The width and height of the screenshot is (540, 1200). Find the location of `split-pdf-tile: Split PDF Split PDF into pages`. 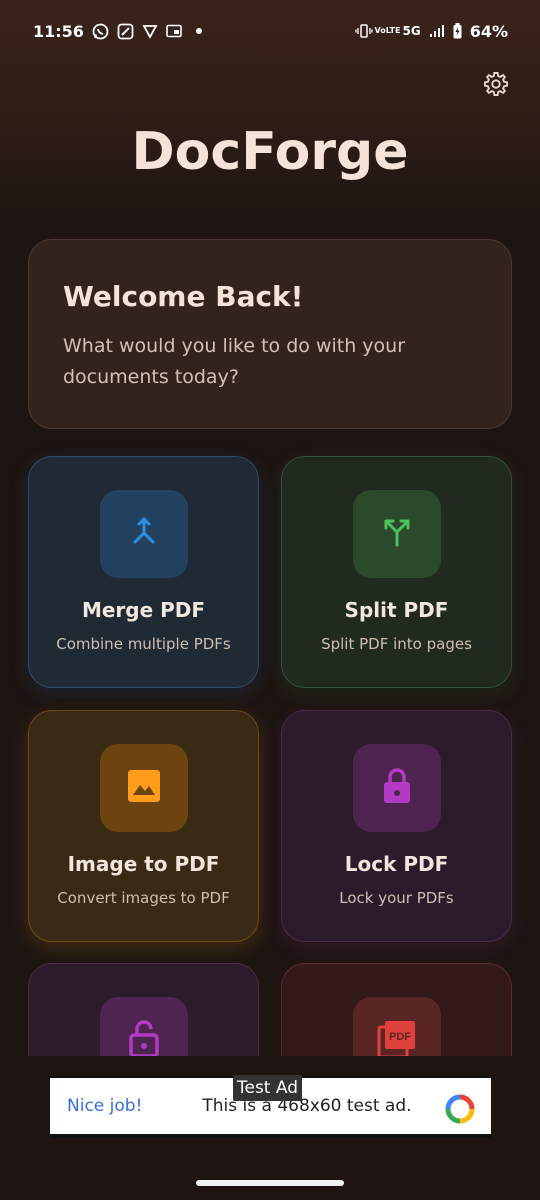

split-pdf-tile: Split PDF Split PDF into pages is located at coordinates (396, 572).